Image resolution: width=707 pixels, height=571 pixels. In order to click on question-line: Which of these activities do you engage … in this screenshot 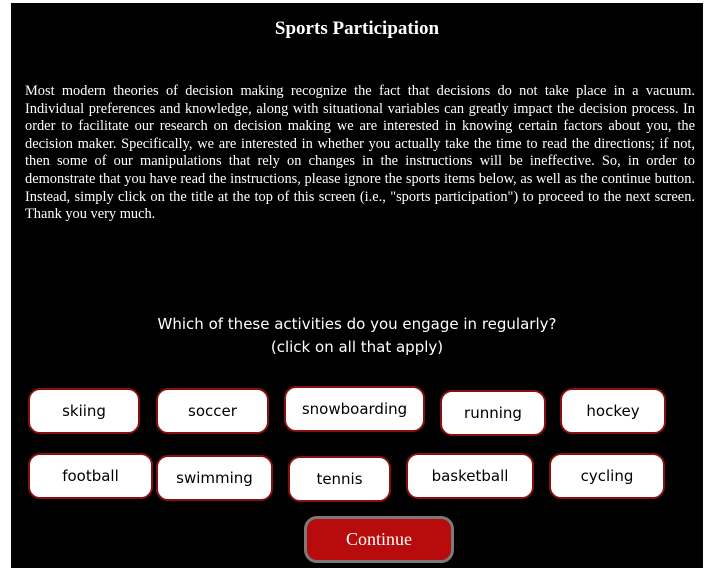, I will do `click(357, 324)`.